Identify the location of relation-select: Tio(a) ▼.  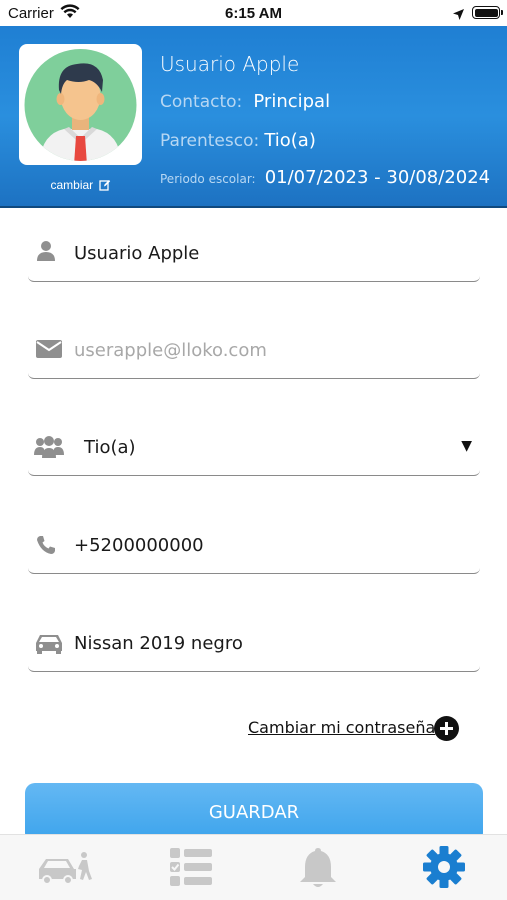
(254, 448).